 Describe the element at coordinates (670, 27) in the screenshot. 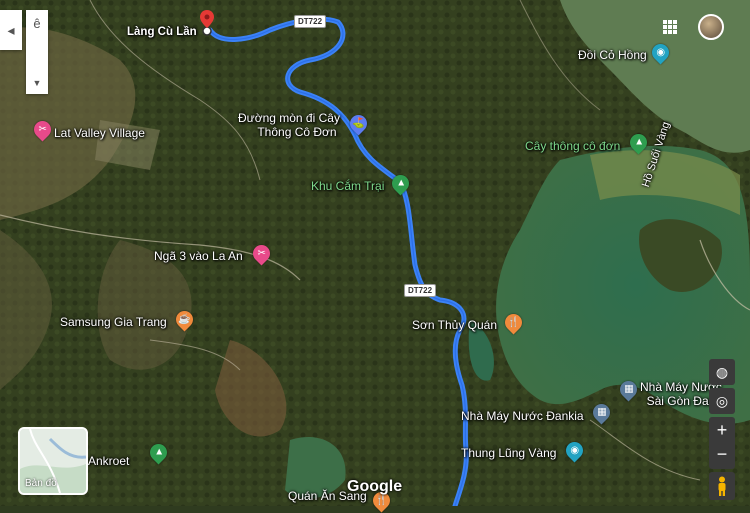

I see `apps-grid-icon` at that location.